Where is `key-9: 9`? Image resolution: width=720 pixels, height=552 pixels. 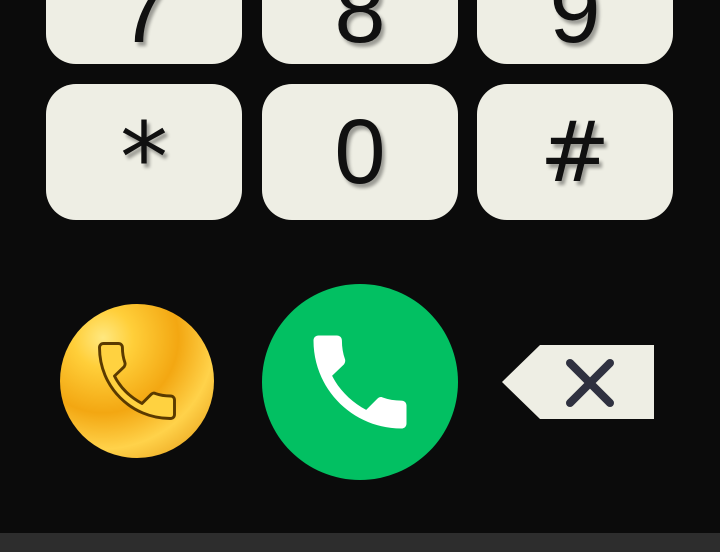 key-9: 9 is located at coordinates (575, 32).